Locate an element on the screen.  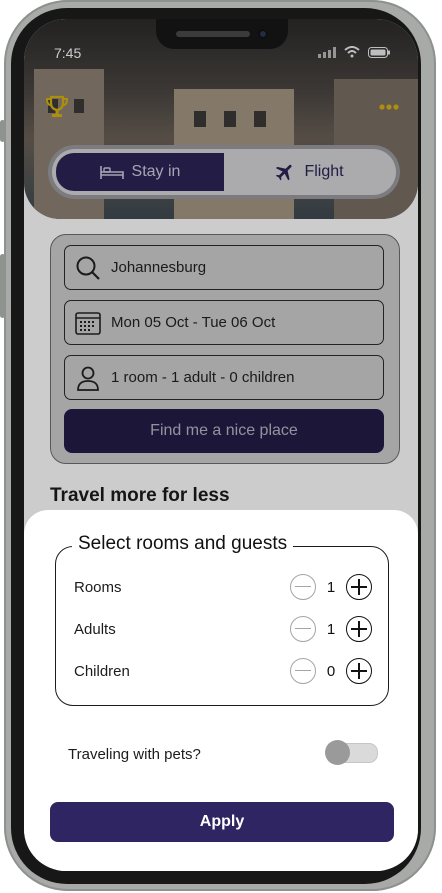
speaker-grille is located at coordinates (213, 34).